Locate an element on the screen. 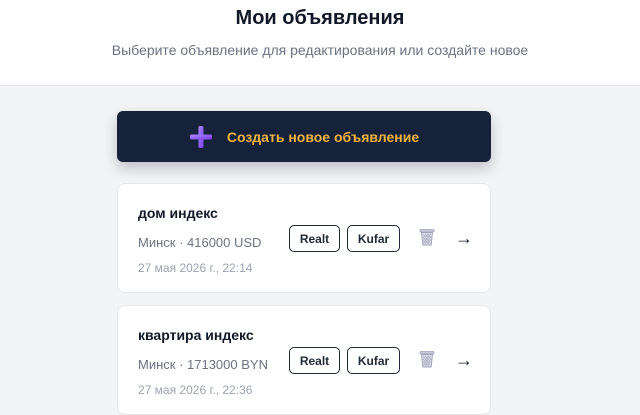 The height and width of the screenshot is (415, 640). listing-title: квартира индекс is located at coordinates (196, 335).